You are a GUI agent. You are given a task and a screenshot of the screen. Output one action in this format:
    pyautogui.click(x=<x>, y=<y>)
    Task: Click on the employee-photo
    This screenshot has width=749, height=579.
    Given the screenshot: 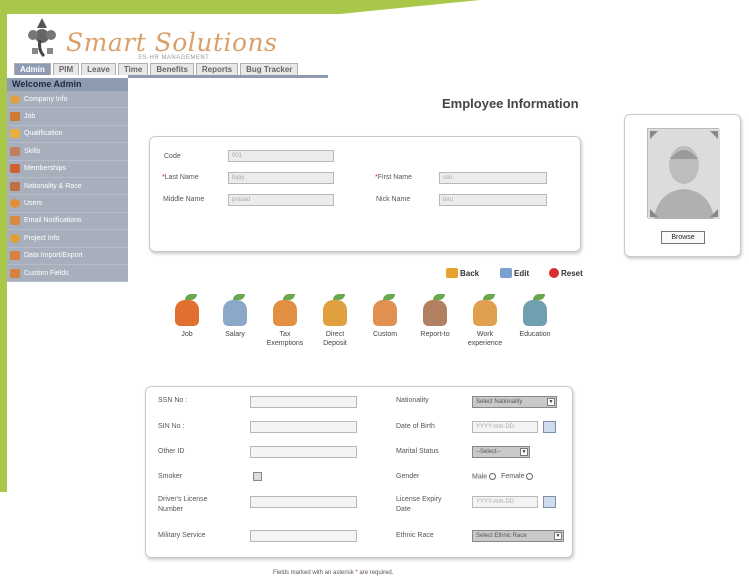 What is the action you would take?
    pyautogui.click(x=683, y=173)
    